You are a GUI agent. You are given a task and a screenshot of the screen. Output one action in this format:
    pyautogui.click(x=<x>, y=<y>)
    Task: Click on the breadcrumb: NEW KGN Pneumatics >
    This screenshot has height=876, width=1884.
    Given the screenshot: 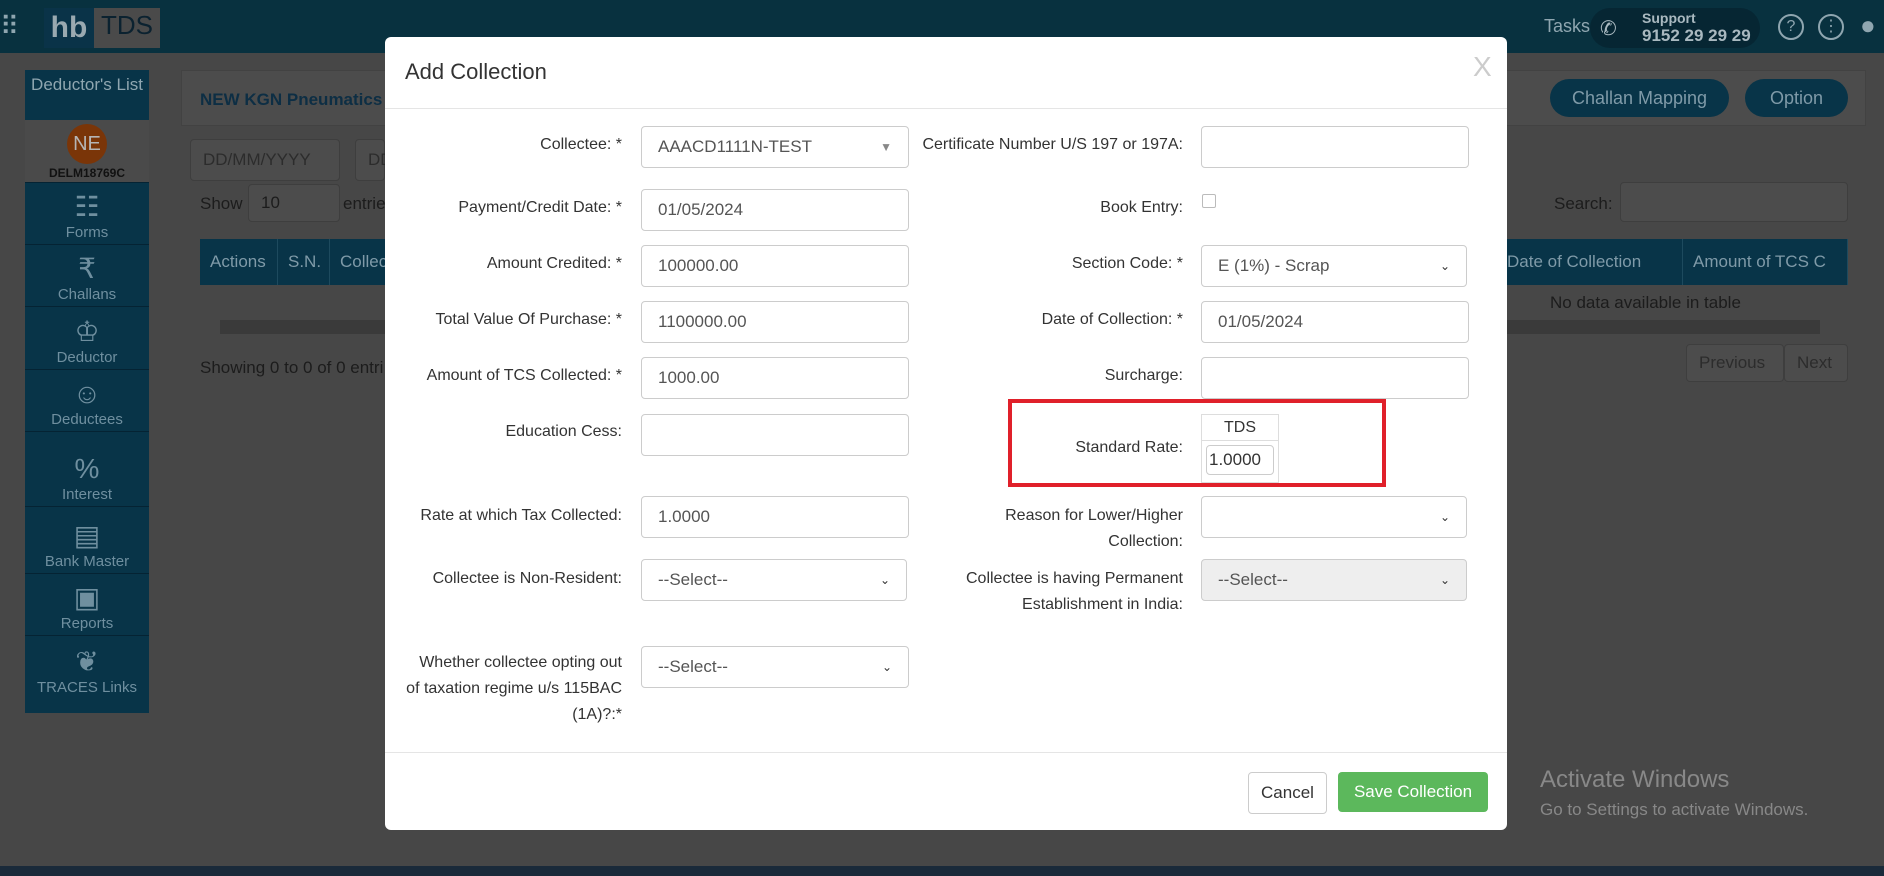 What is the action you would take?
    pyautogui.click(x=298, y=100)
    